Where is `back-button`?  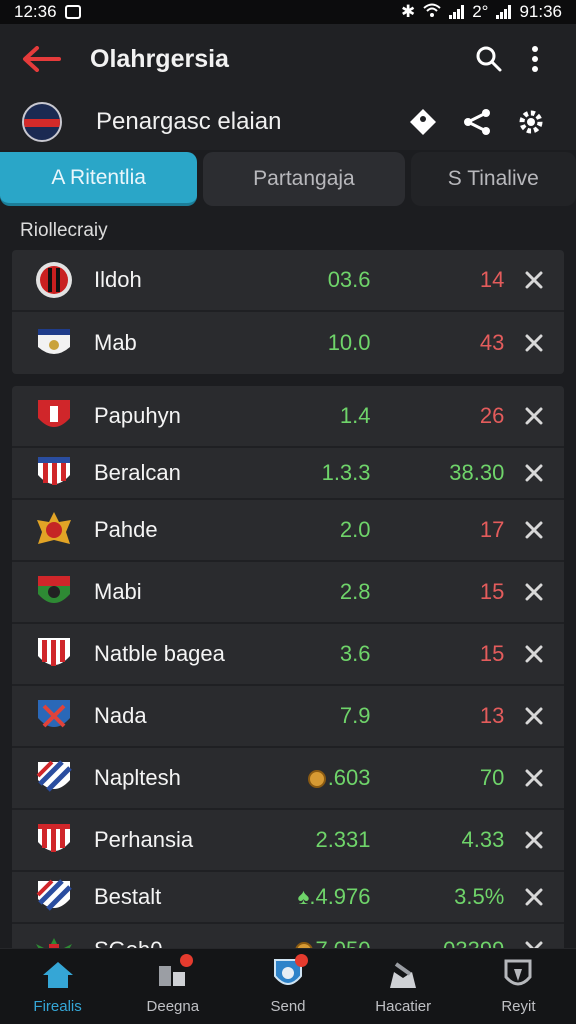 back-button is located at coordinates (41, 59).